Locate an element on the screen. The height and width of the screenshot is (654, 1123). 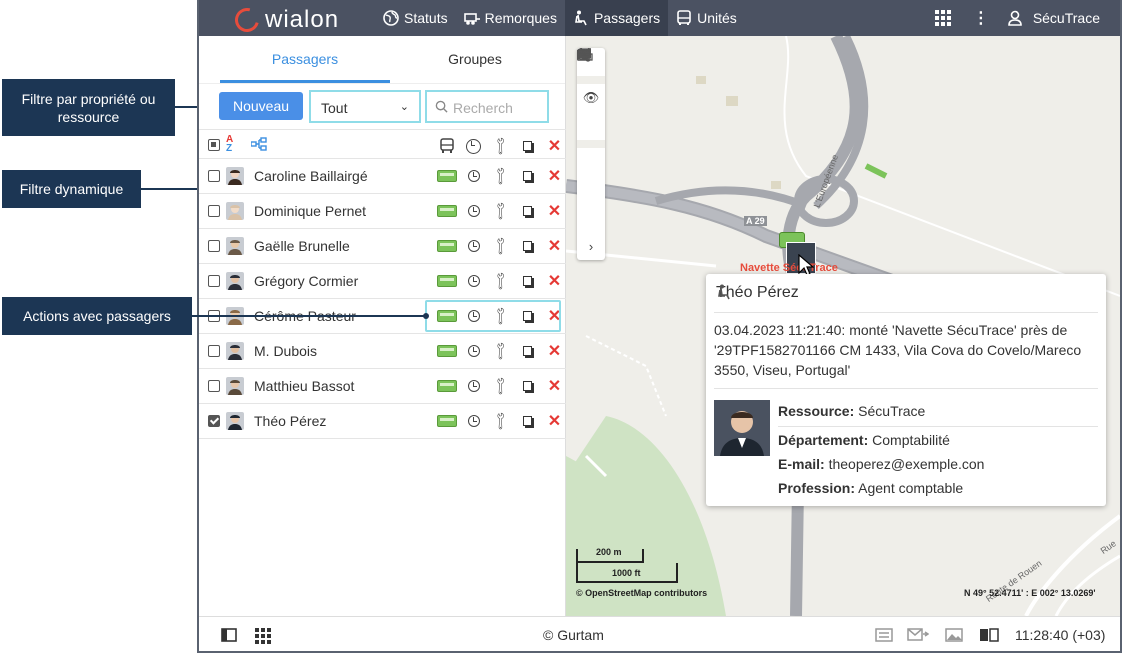
panel-toolbar: Nouveau Tout ⌄ Recherch is located at coordinates (389, 107).